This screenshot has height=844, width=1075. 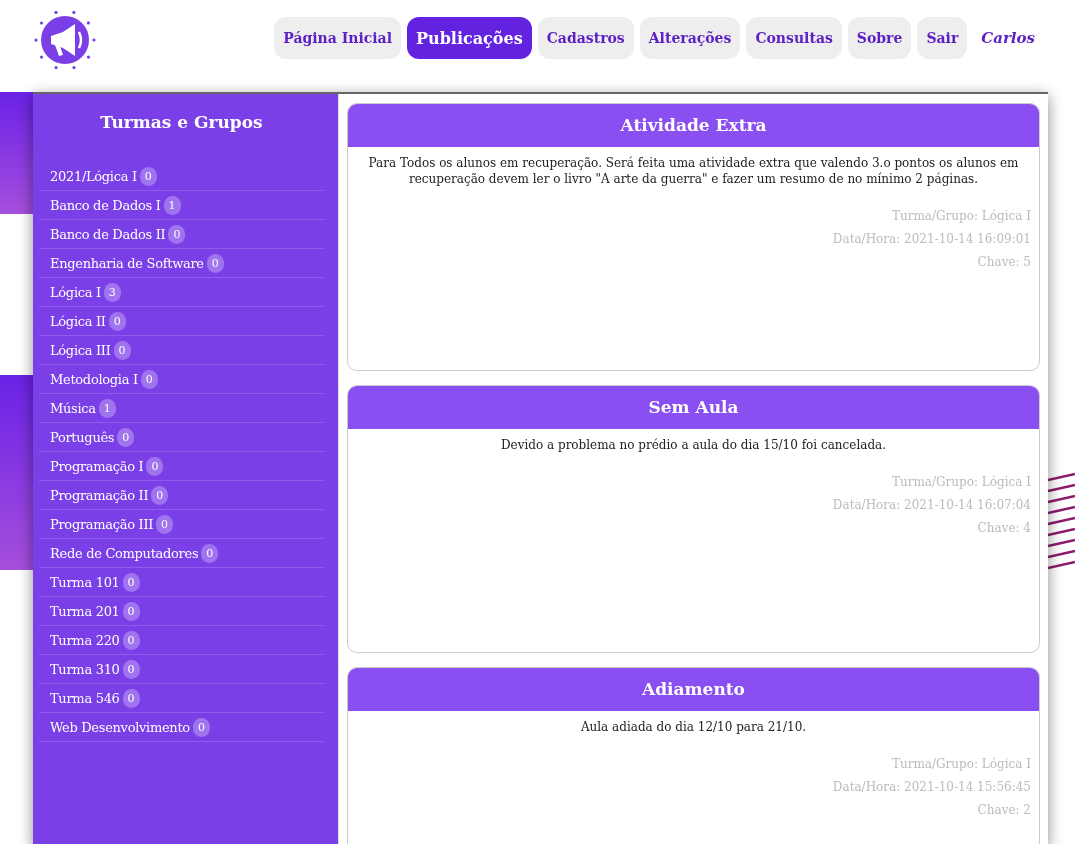 What do you see at coordinates (85, 640) in the screenshot?
I see `group-name: Turma 220` at bounding box center [85, 640].